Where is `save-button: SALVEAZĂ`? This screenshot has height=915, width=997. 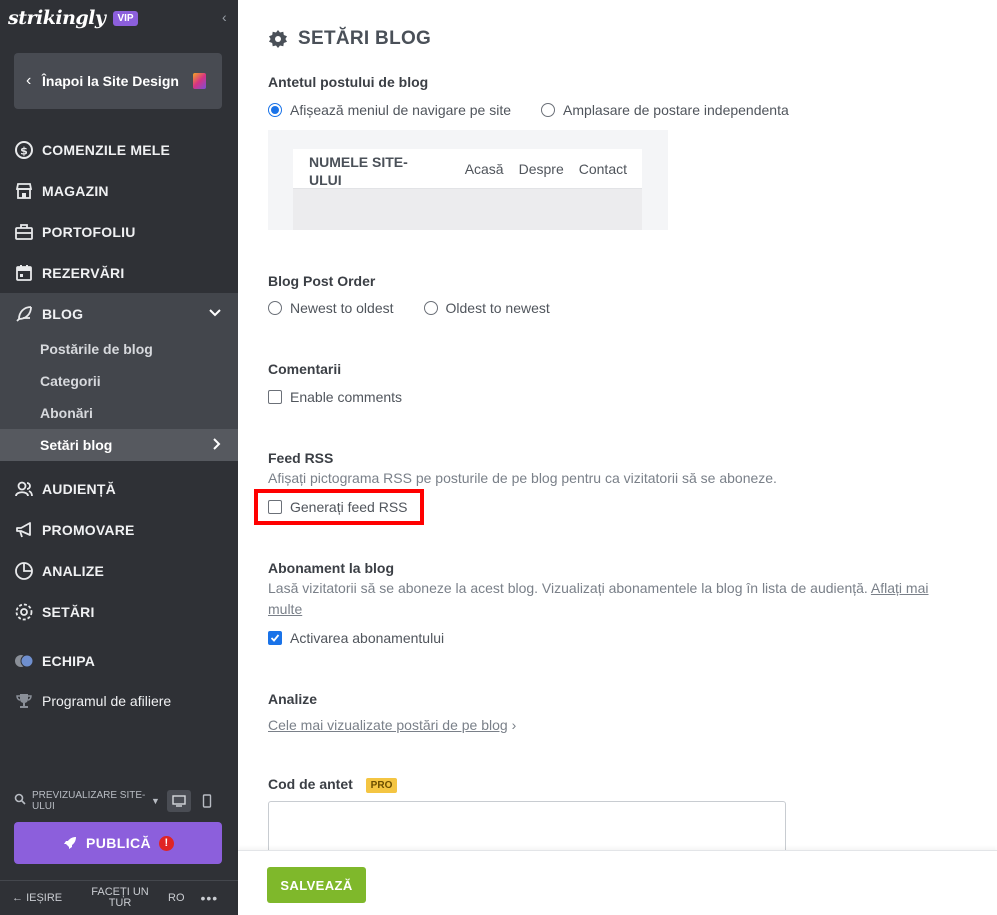 save-button: SALVEAZĂ is located at coordinates (316, 885).